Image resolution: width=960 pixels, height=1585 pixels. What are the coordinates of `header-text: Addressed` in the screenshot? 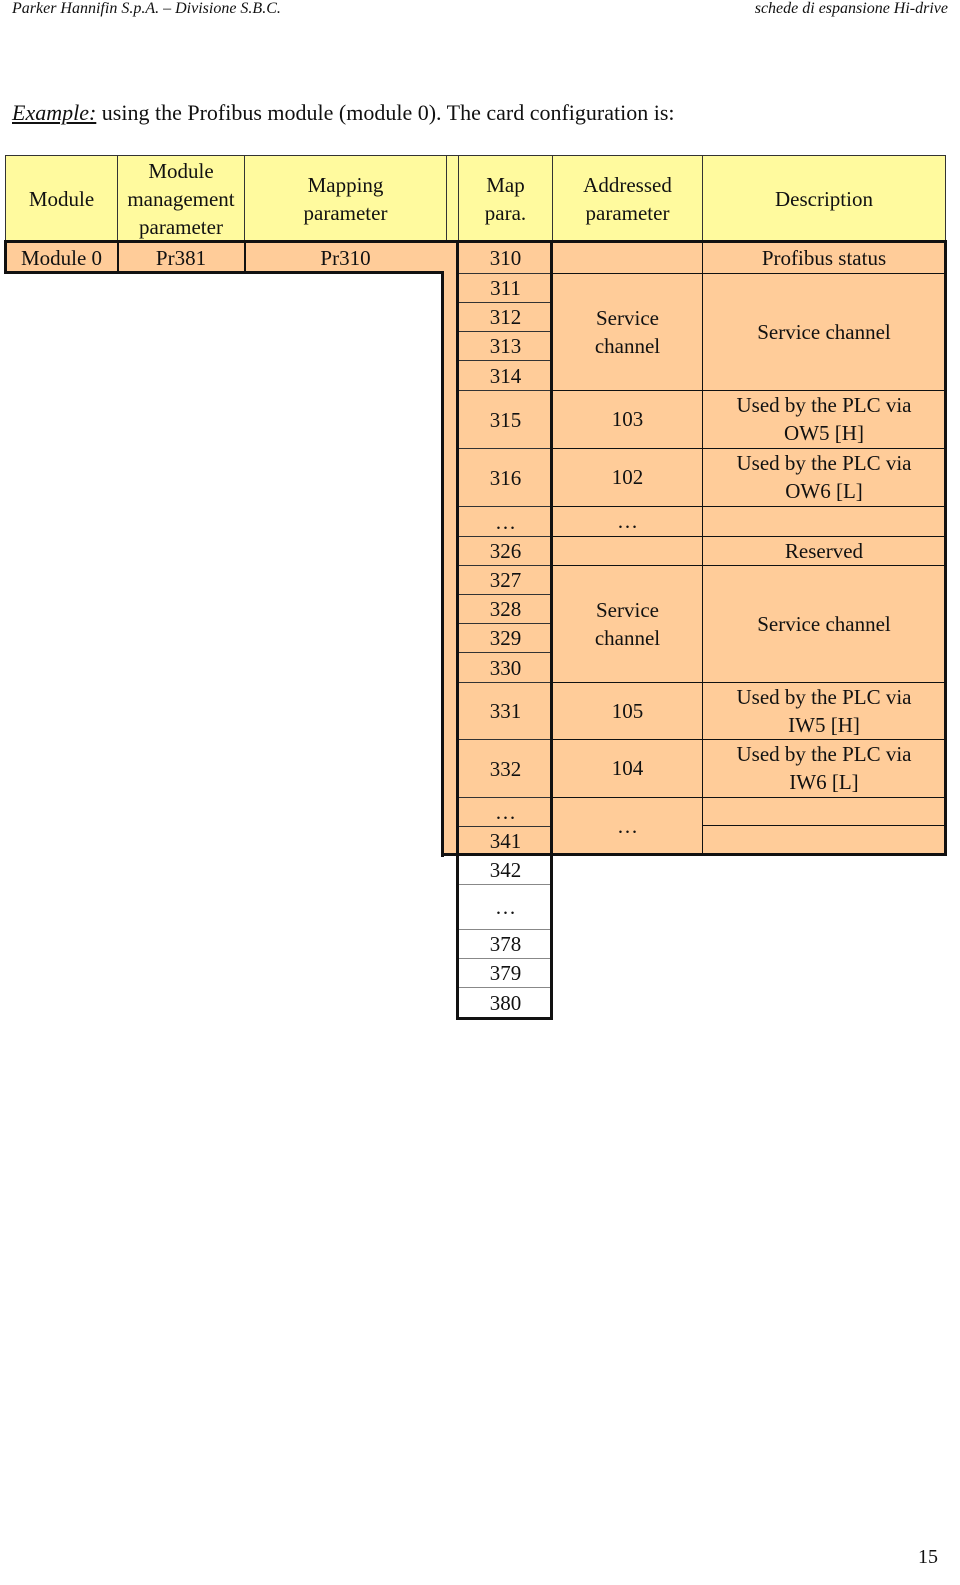 It's located at (627, 184).